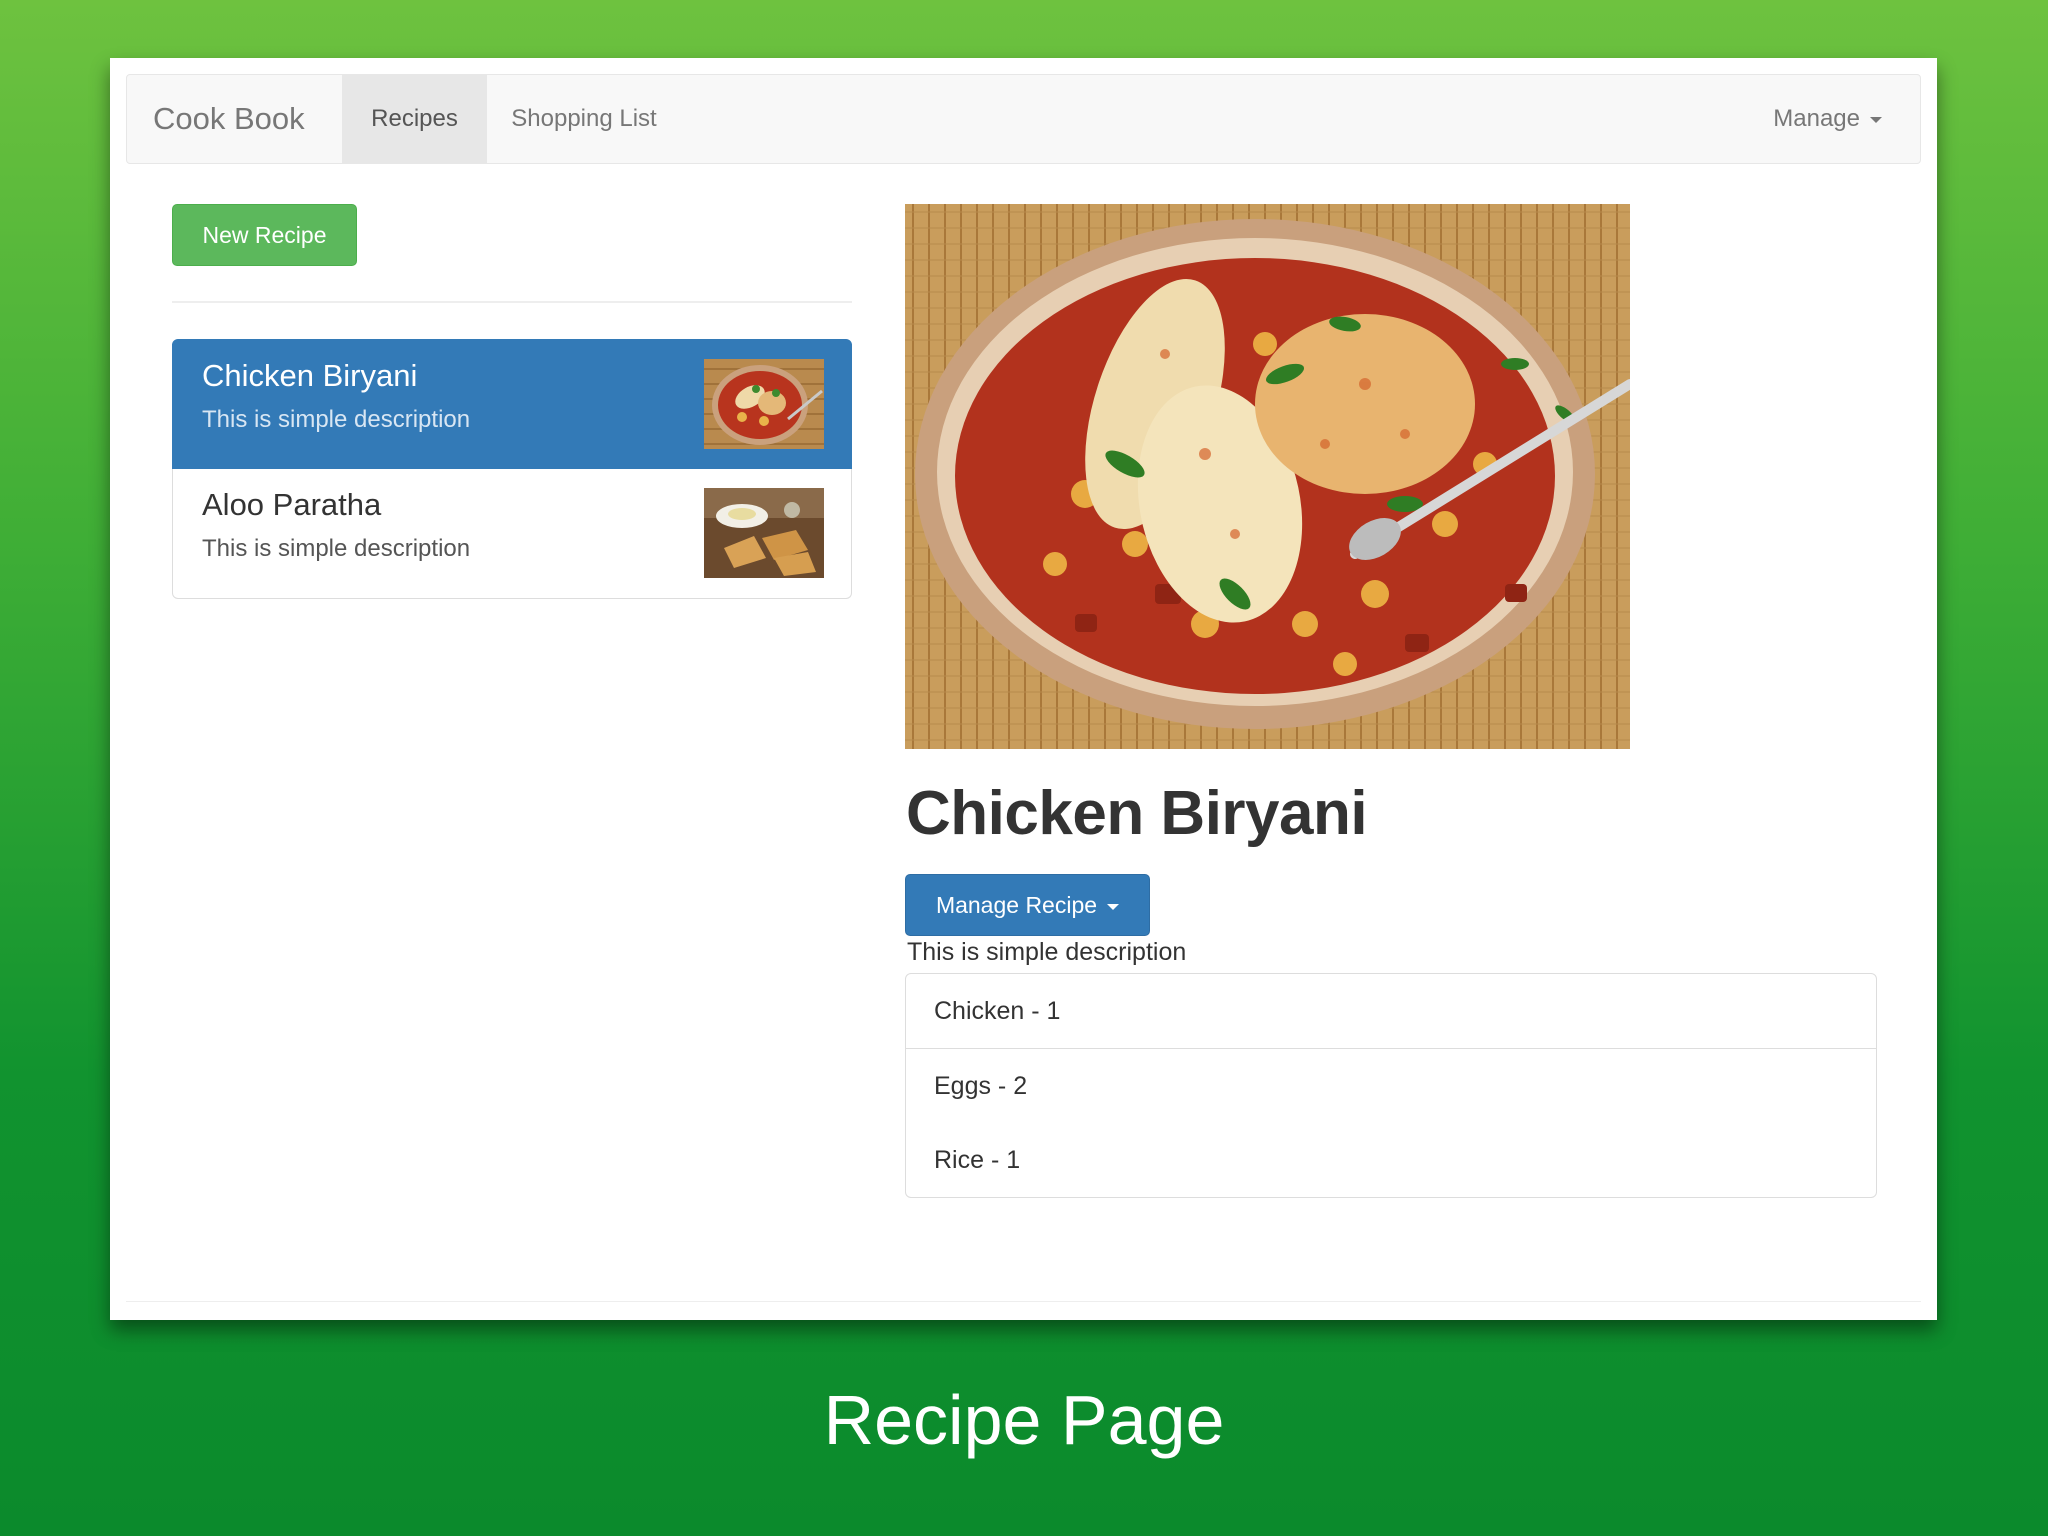 This screenshot has height=1536, width=2048. I want to click on slide-caption: Recipe Page, so click(1024, 1420).